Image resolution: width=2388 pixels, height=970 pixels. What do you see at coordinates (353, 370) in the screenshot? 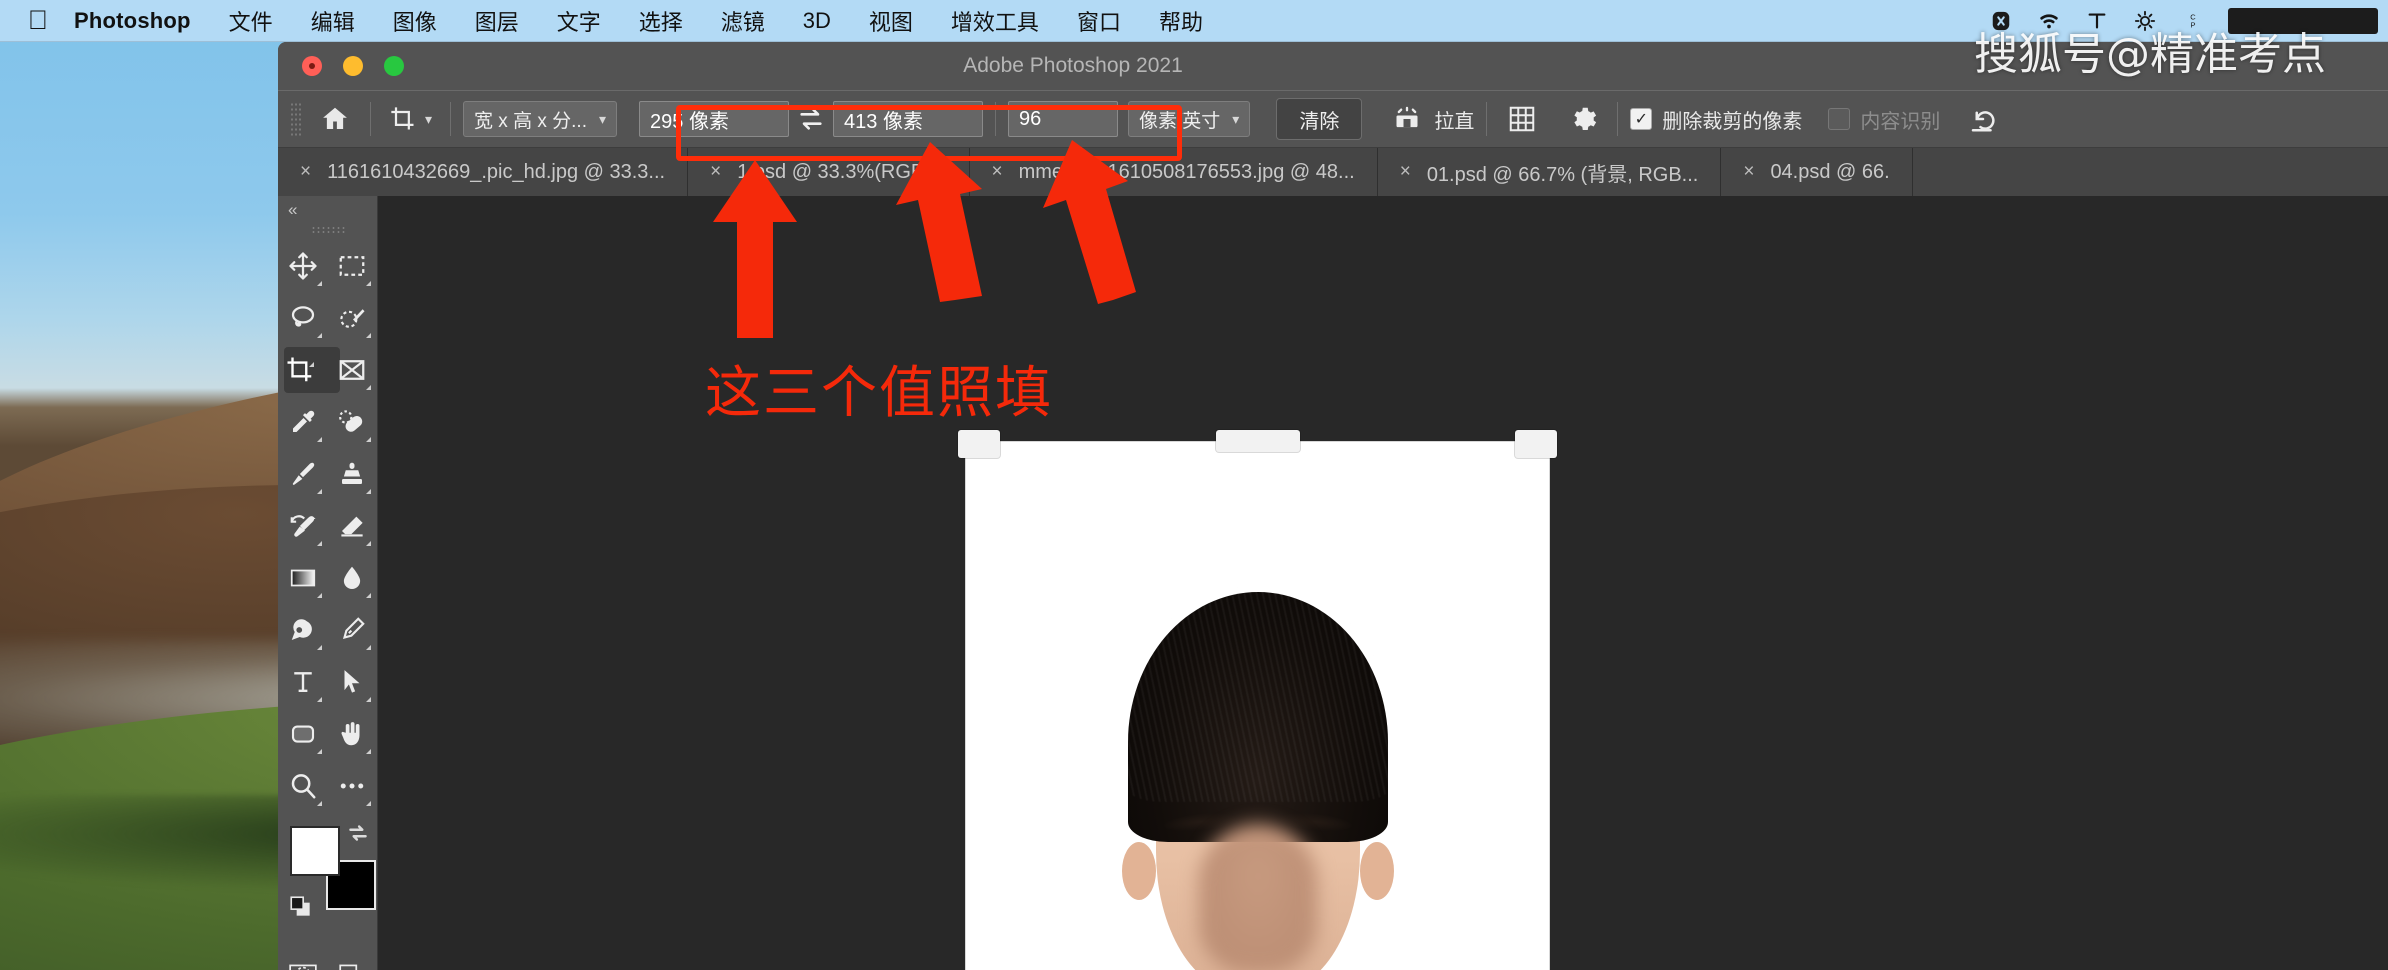
I see `frame-tool-icon` at bounding box center [353, 370].